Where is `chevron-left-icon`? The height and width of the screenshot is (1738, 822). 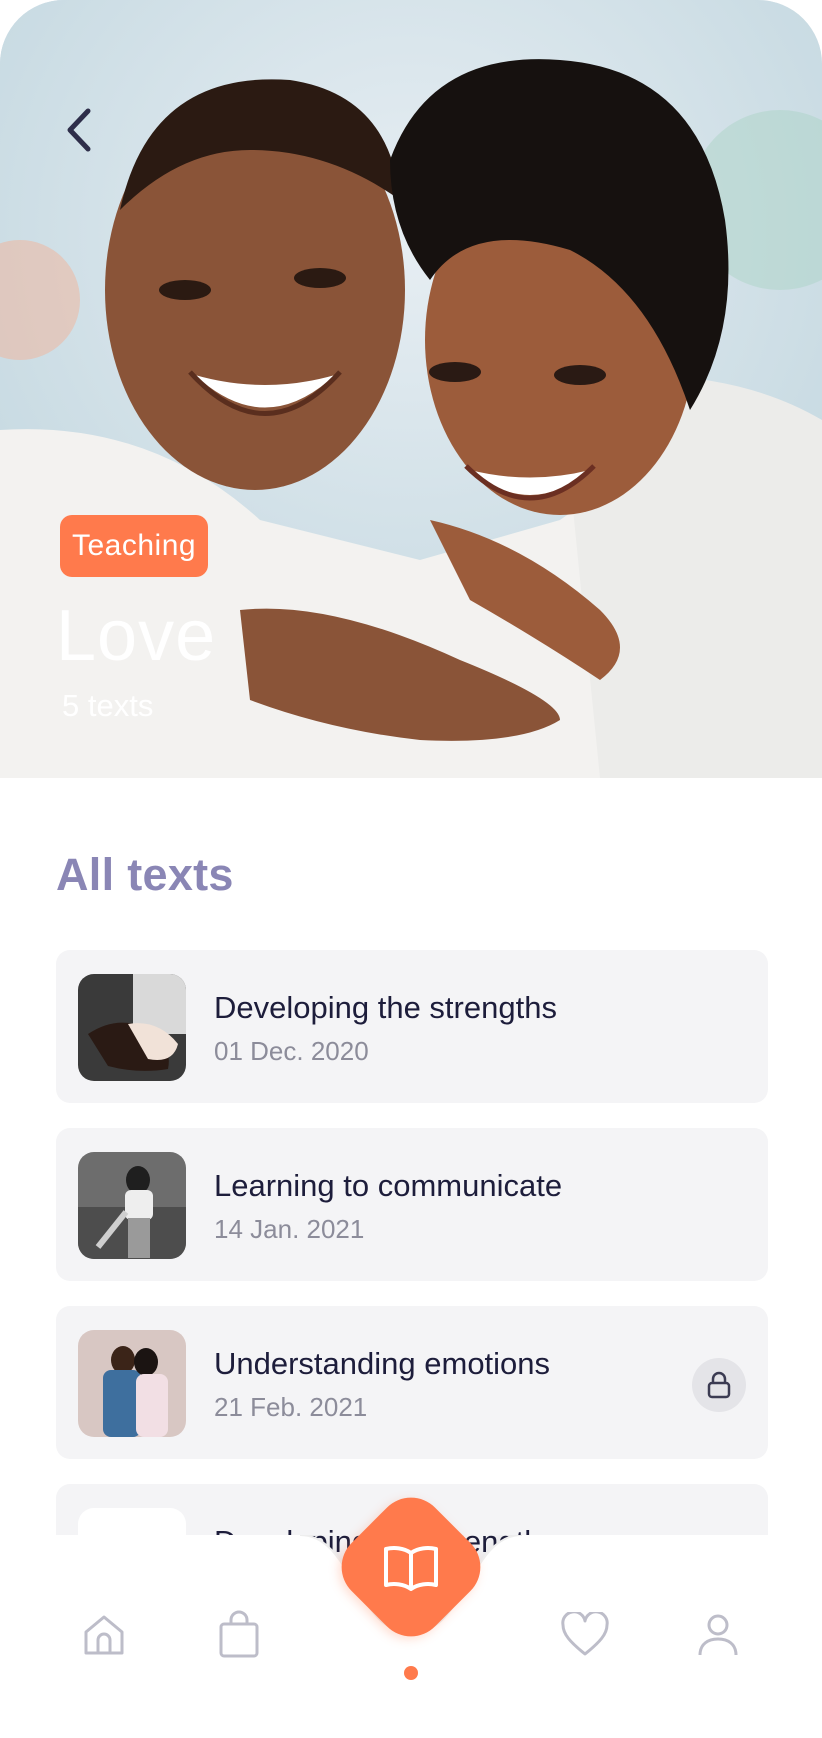 chevron-left-icon is located at coordinates (79, 130).